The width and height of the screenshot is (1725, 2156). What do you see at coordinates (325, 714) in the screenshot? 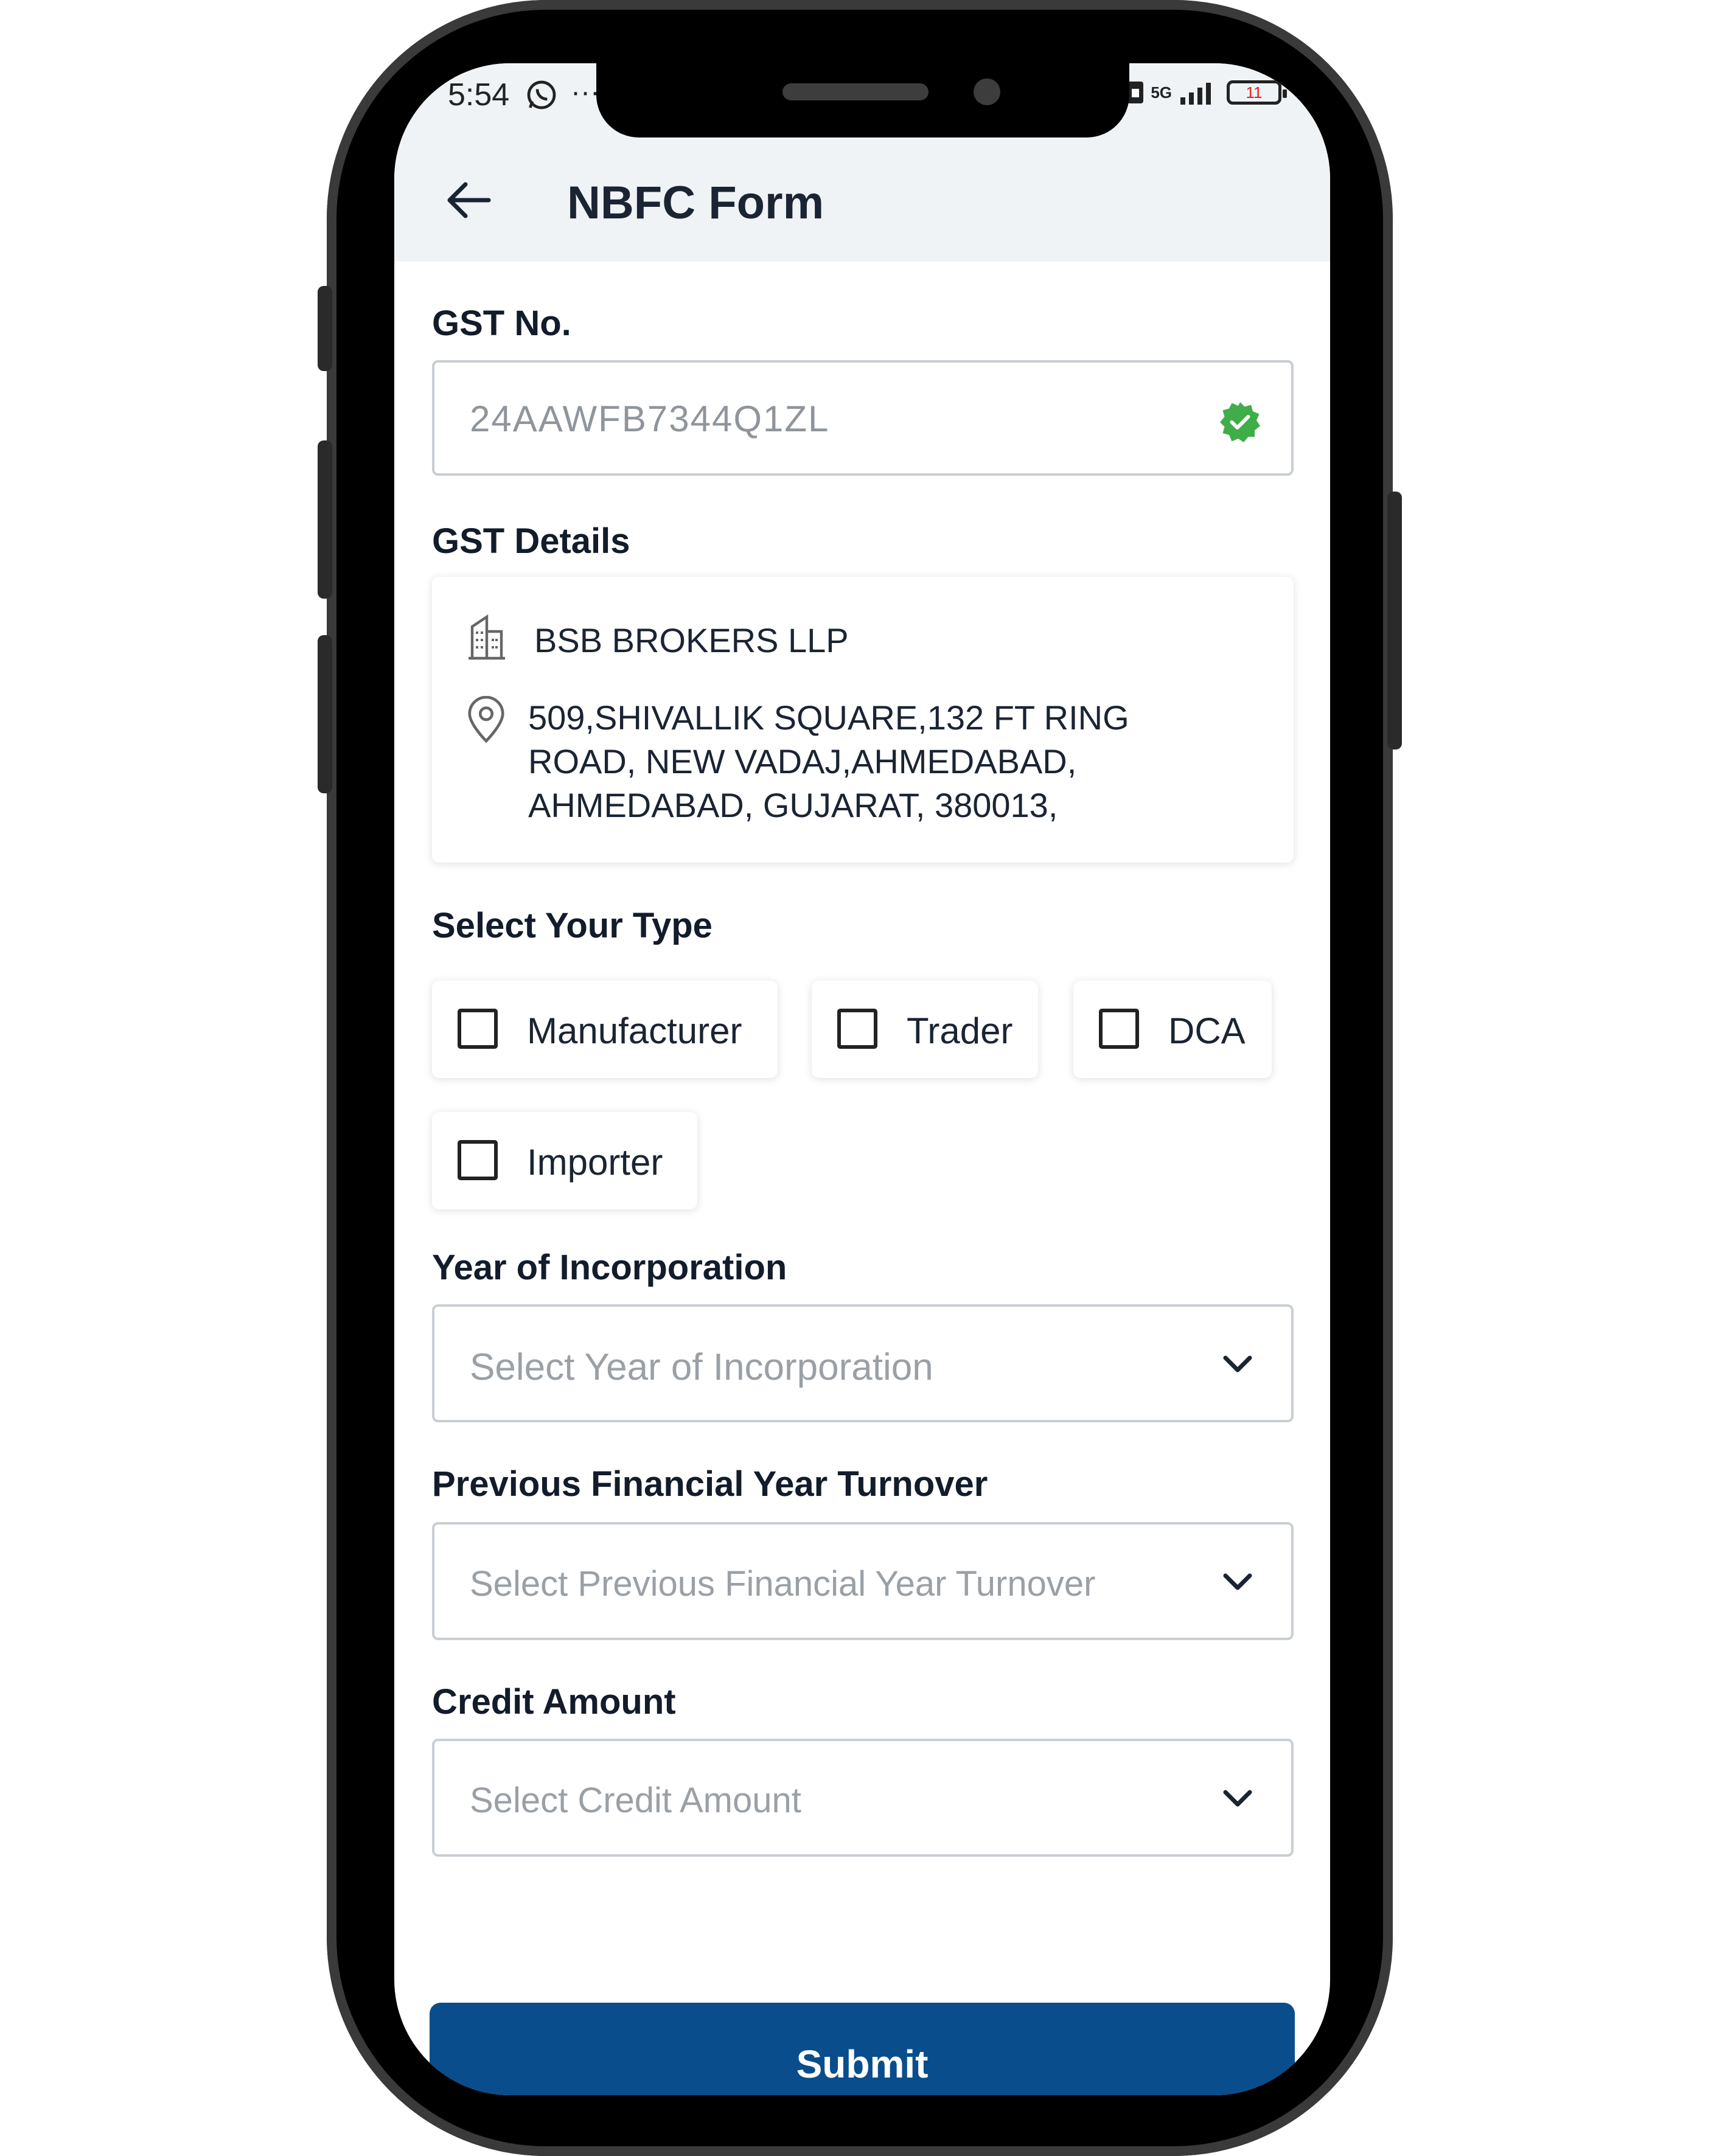
I see `phone-volume-down-button` at bounding box center [325, 714].